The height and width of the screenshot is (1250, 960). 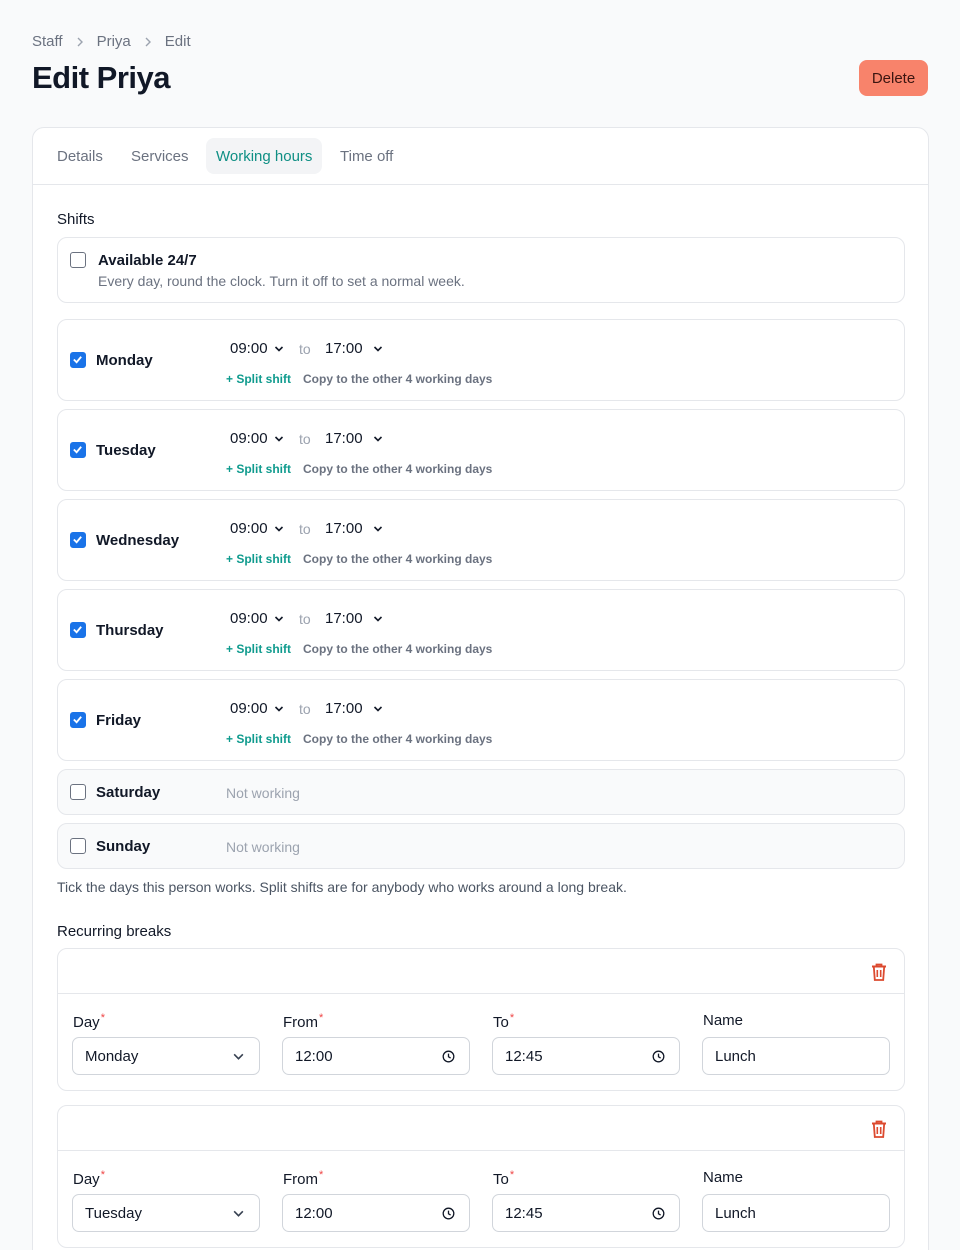 I want to click on name-field-label: Name, so click(x=723, y=1177).